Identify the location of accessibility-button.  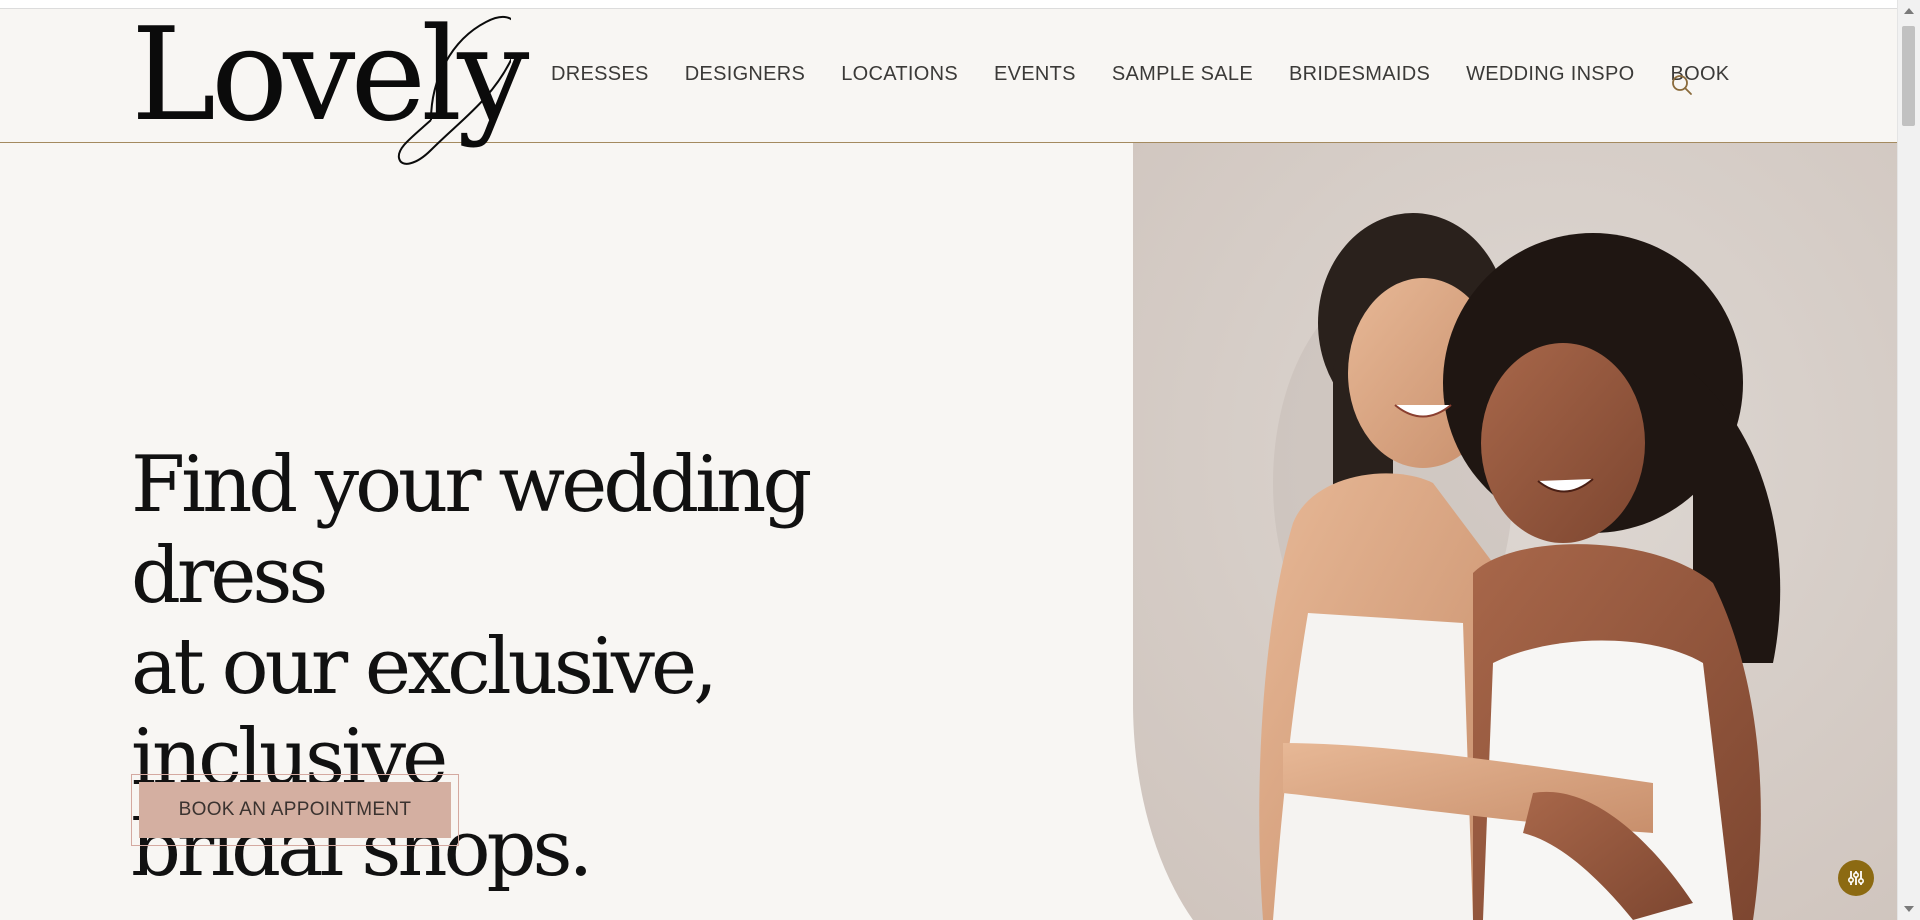
(1856, 878).